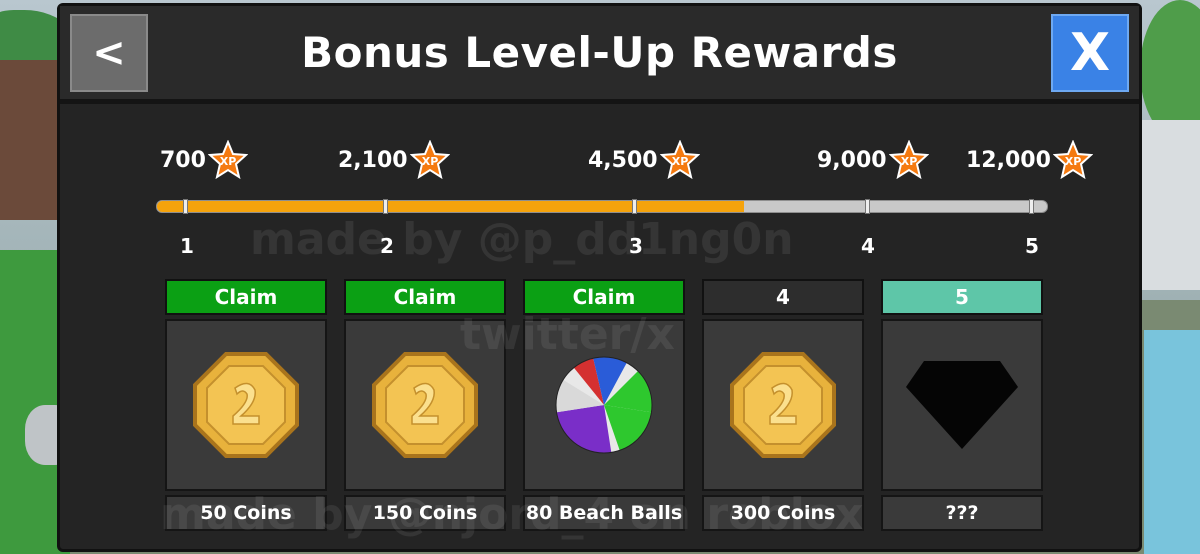 This screenshot has height=554, width=1200. Describe the element at coordinates (783, 297) in the screenshot. I see `reward-level-badge: 4` at that location.